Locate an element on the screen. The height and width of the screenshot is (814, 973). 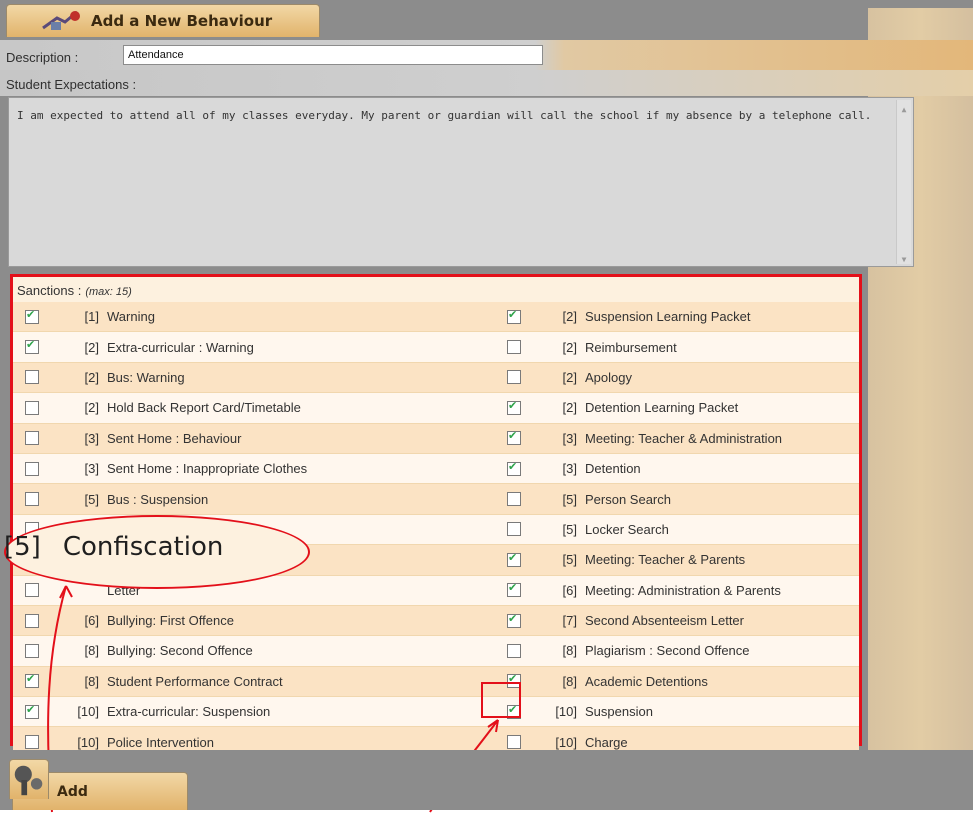
scroll-down-icon: ▼ is located at coordinates (904, 258).